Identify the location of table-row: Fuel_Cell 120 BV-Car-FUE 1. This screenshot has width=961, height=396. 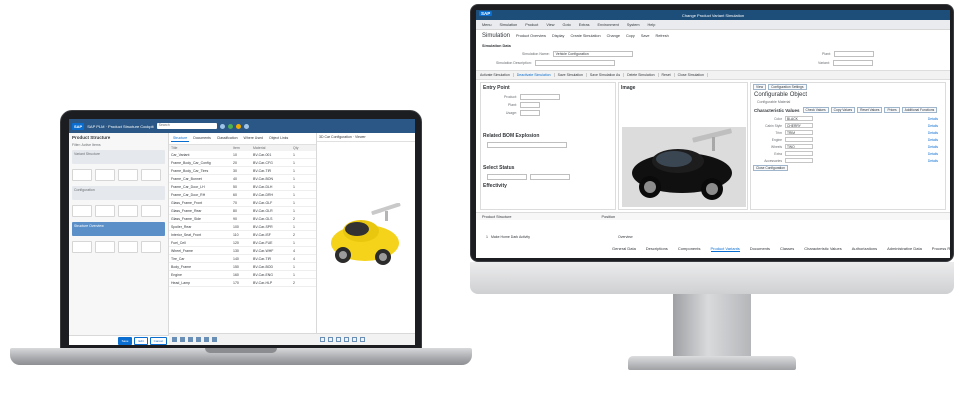
(242, 243).